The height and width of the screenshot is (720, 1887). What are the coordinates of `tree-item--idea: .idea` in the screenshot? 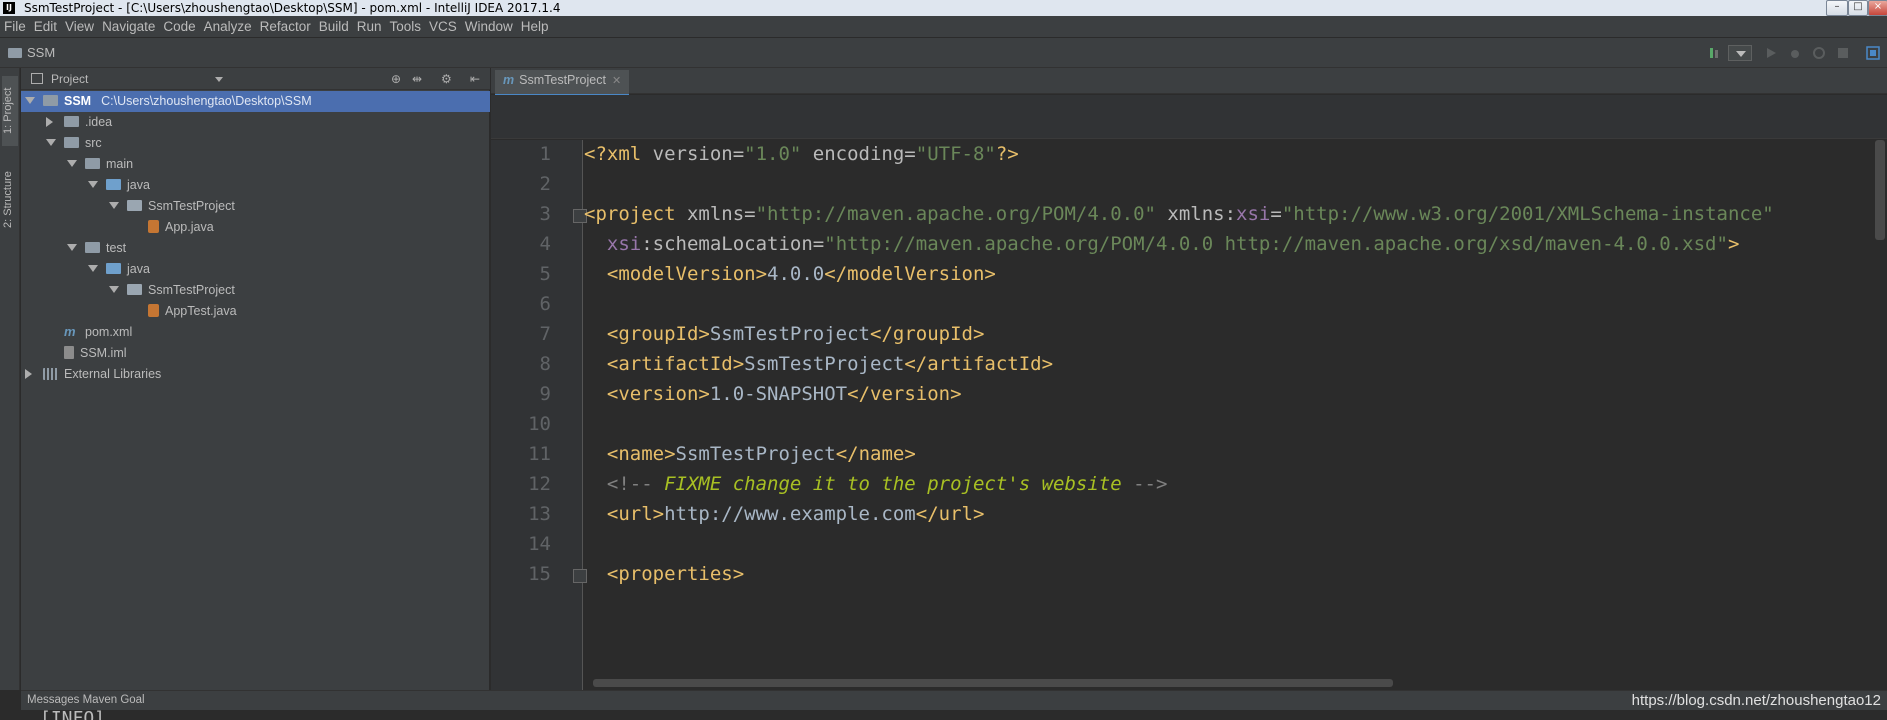 It's located at (255, 122).